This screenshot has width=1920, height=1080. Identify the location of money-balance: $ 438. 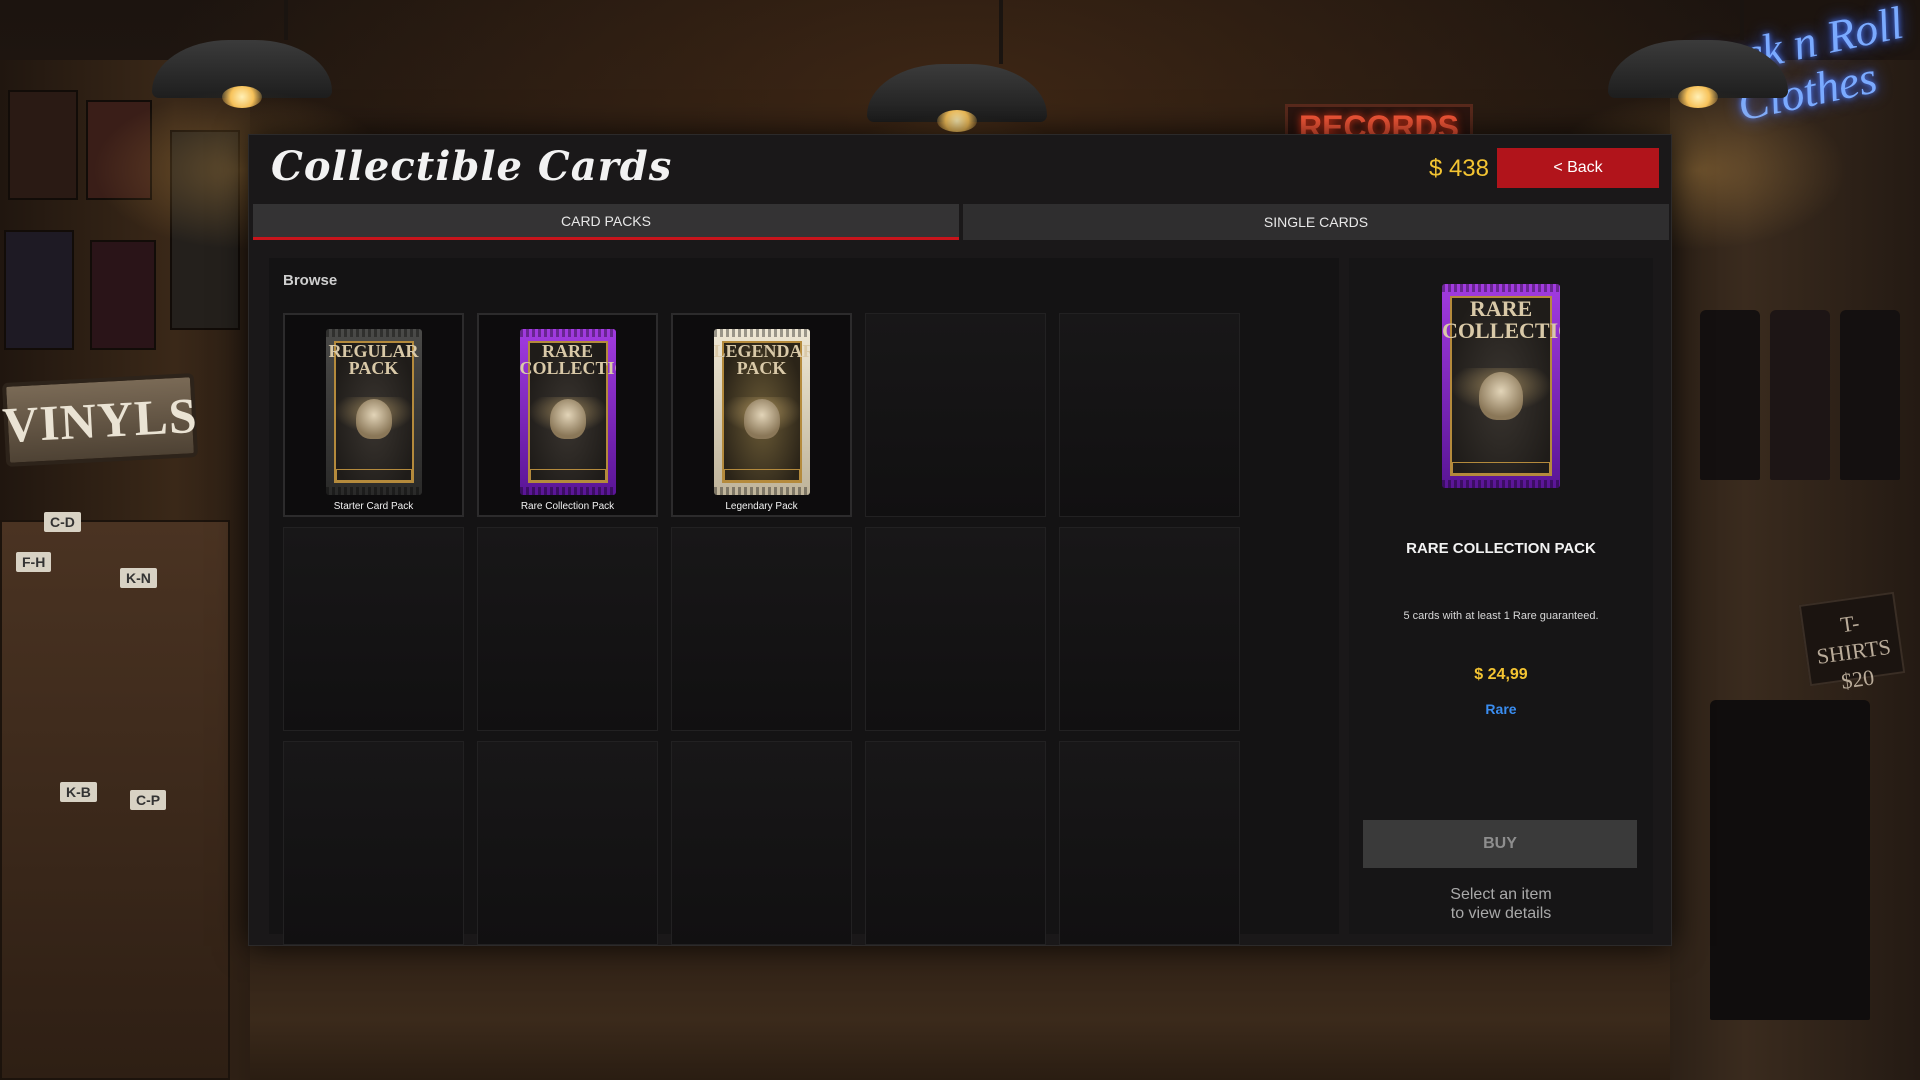
(1458, 168).